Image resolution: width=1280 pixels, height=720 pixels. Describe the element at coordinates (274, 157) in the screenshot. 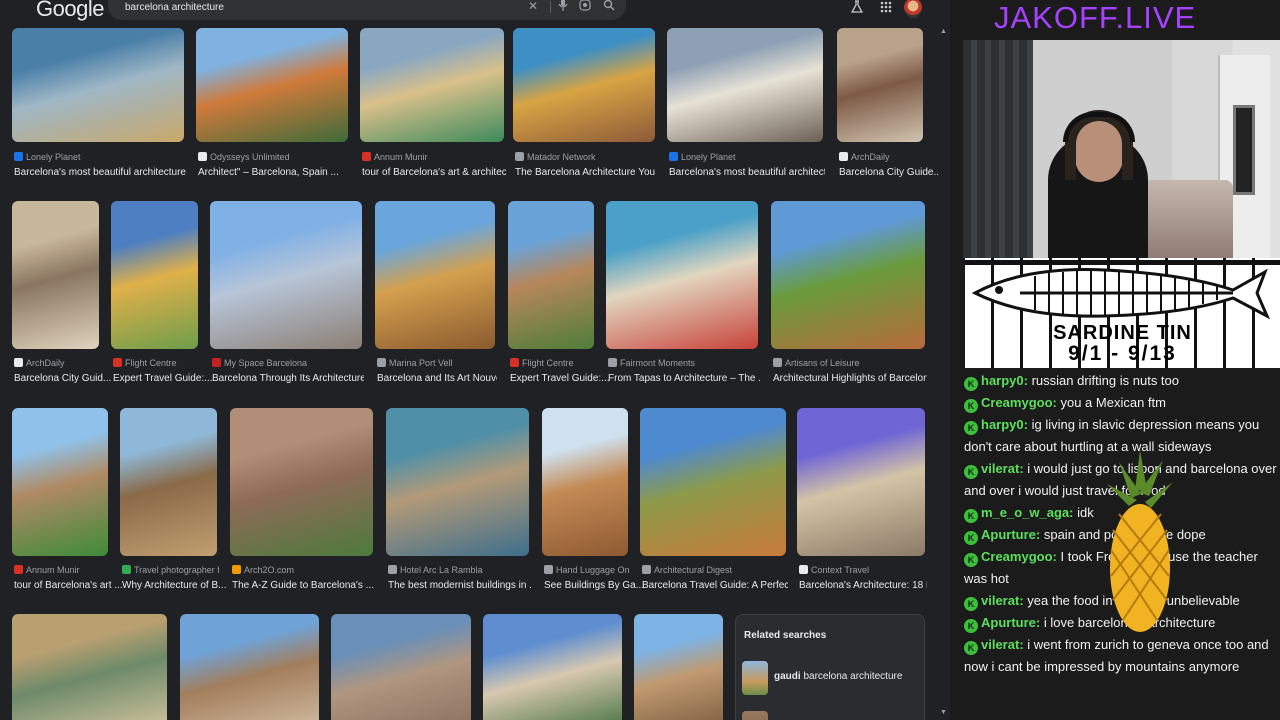

I see `image-result-source: Odysseys Unlimited` at that location.